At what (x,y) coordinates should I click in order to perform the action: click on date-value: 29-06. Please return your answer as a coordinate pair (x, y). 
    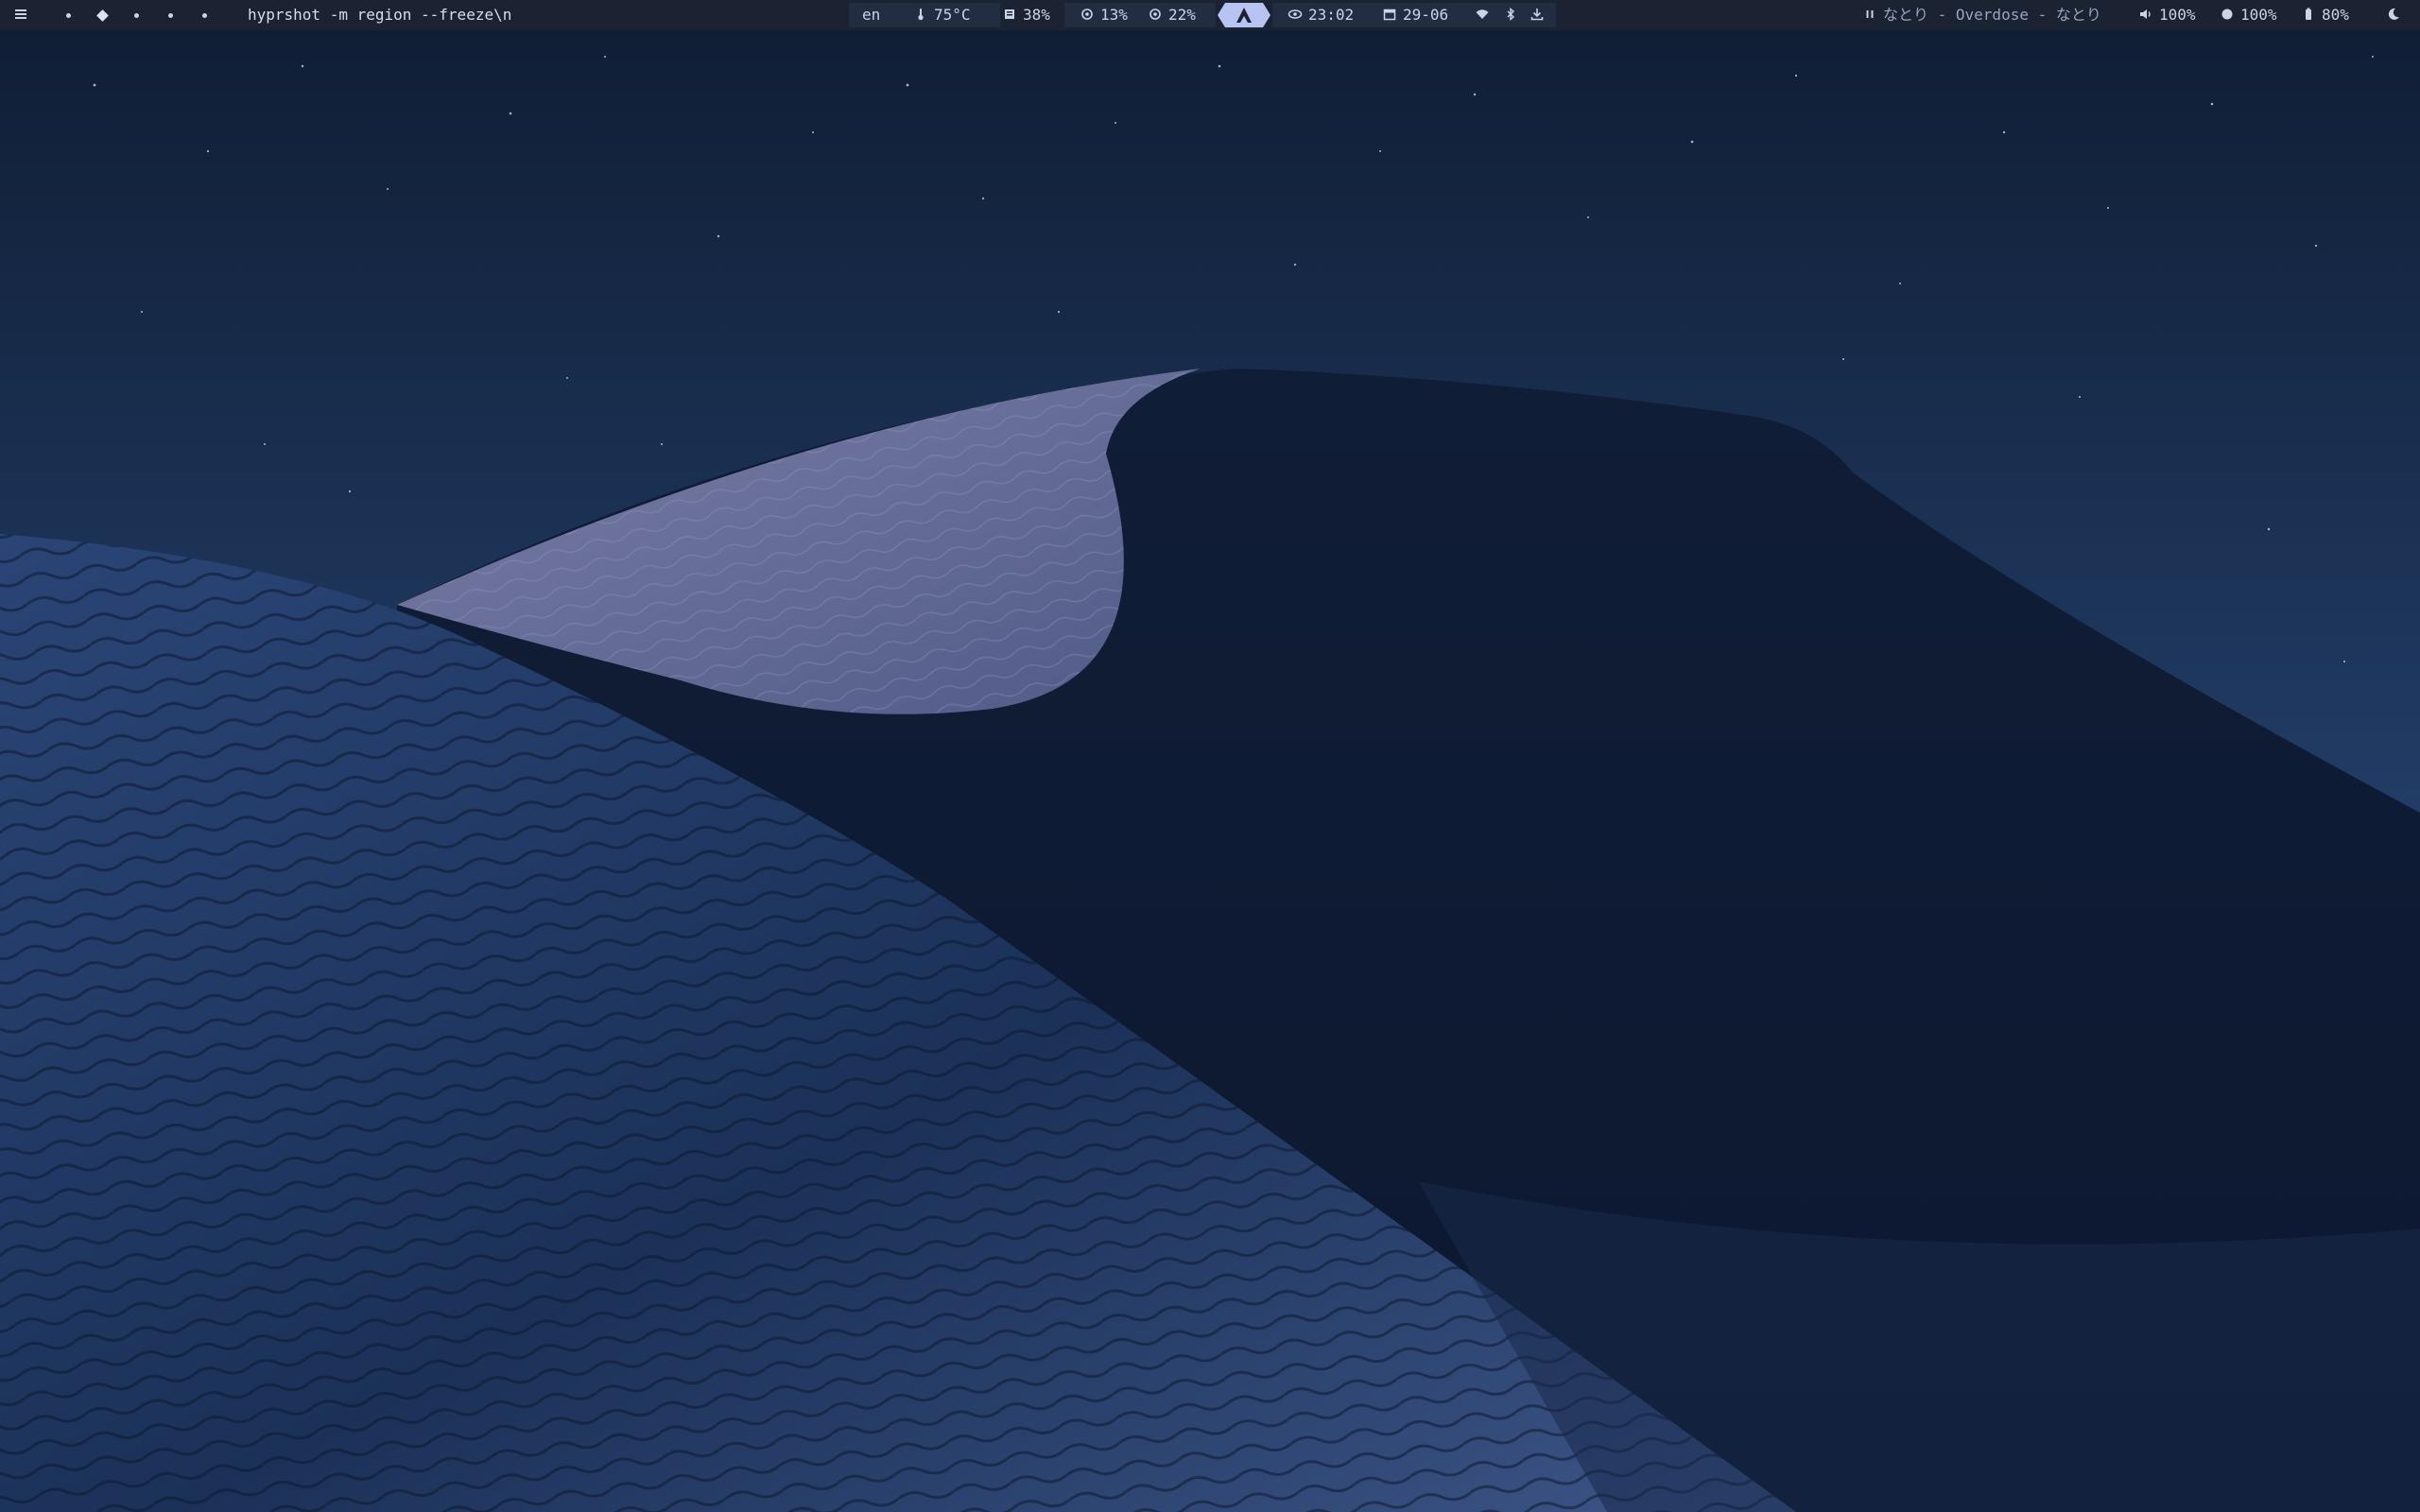
    Looking at the image, I should click on (1426, 15).